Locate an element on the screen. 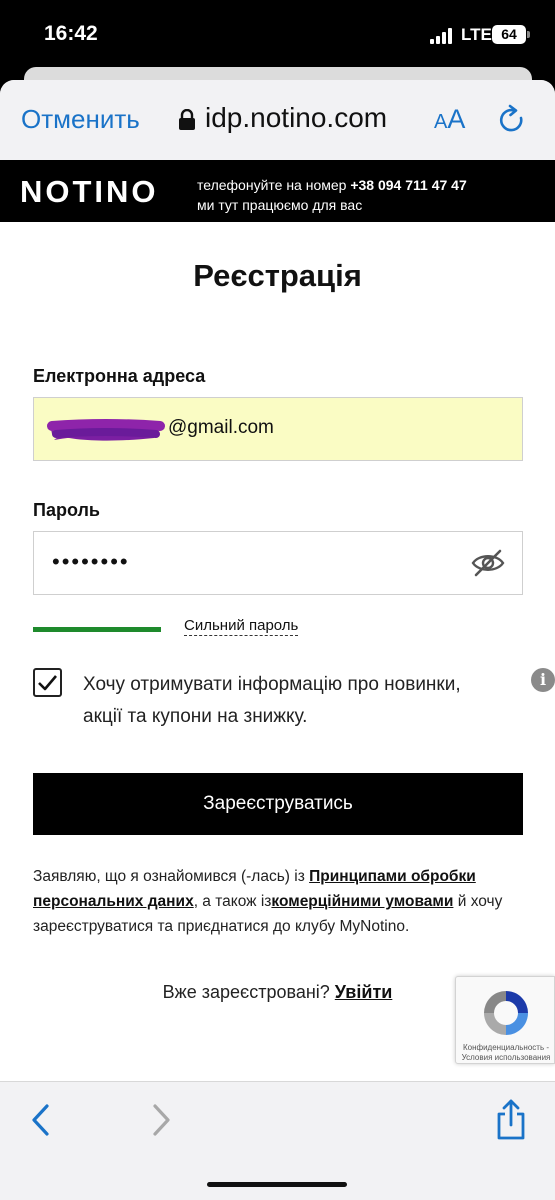  page-title: Реєстрація is located at coordinates (277, 275).